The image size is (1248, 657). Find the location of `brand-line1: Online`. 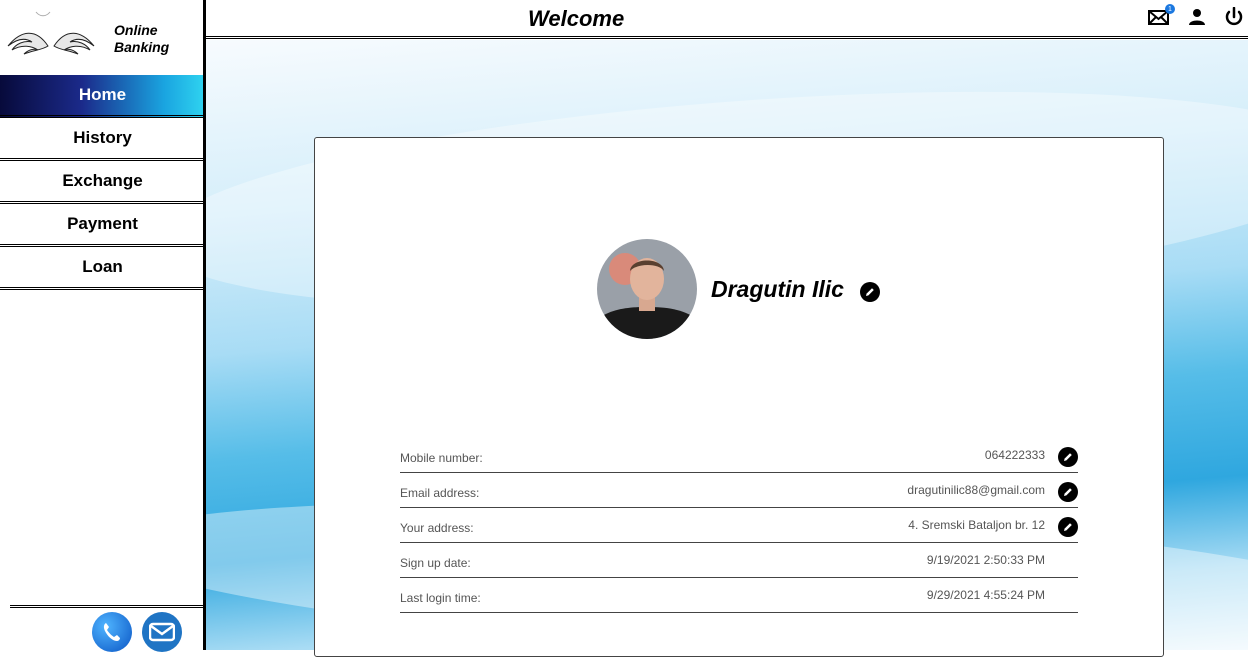

brand-line1: Online is located at coordinates (136, 30).